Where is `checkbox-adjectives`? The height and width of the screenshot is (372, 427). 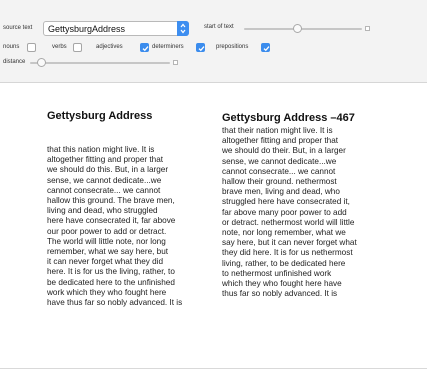 checkbox-adjectives is located at coordinates (144, 47).